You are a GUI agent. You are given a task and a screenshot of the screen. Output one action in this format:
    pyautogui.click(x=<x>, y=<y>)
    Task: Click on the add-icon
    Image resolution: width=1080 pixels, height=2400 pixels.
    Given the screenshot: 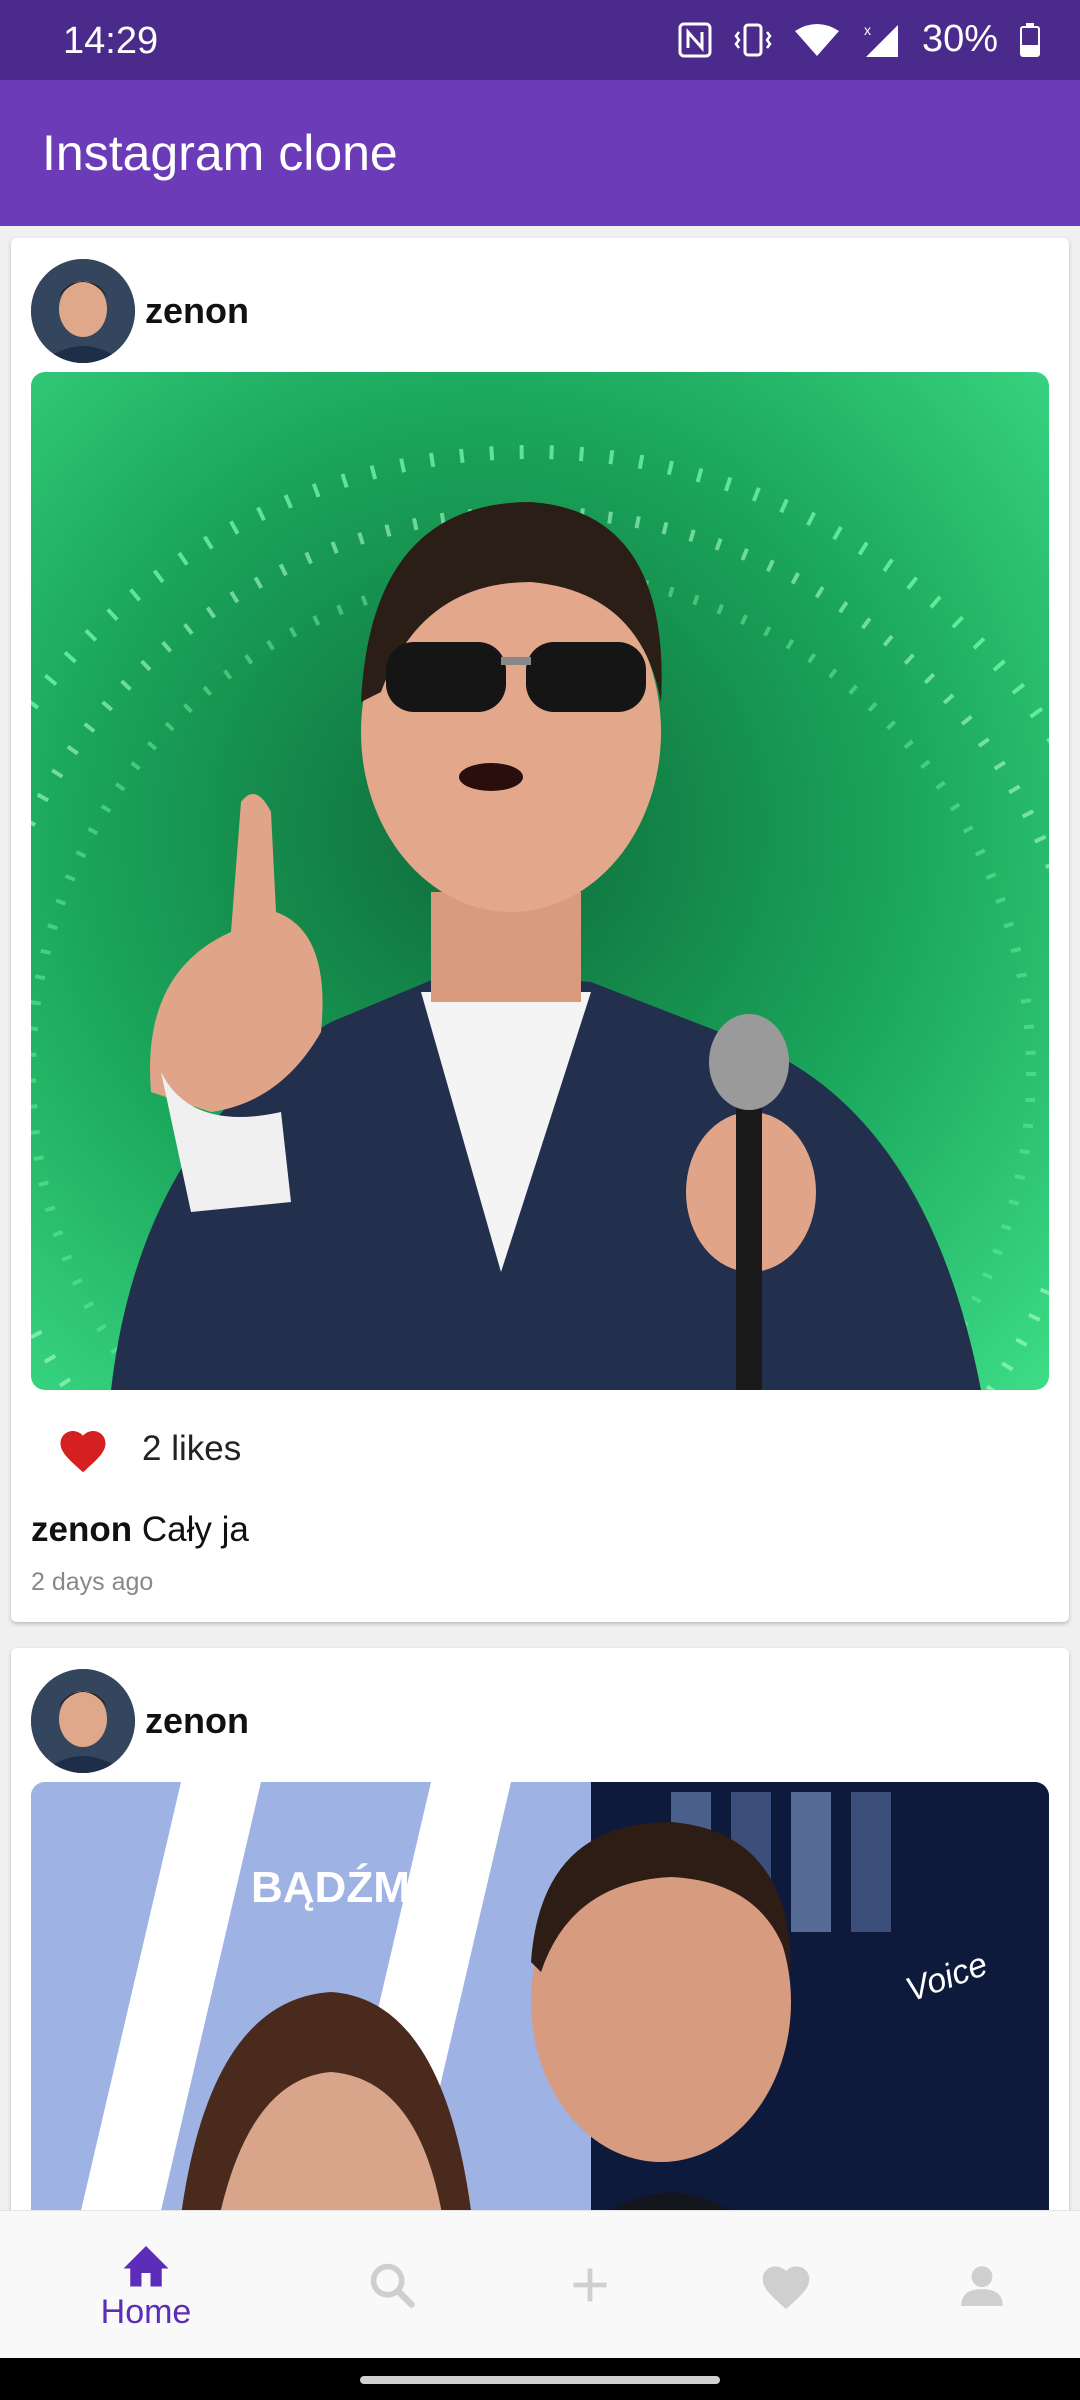 What is the action you would take?
    pyautogui.click(x=590, y=2285)
    